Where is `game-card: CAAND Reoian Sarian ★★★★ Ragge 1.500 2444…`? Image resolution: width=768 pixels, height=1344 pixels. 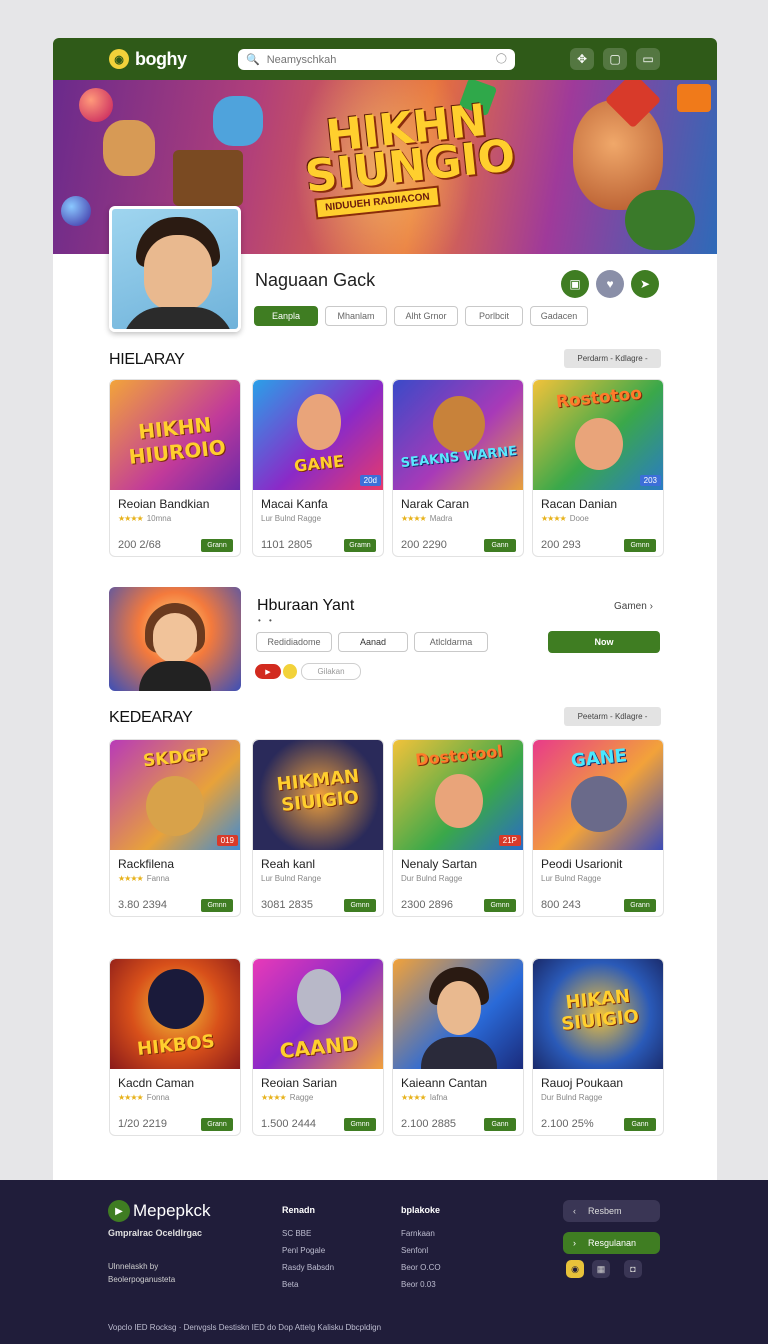
game-card: CAAND Reoian Sarian ★★★★ Ragge 1.500 2444… is located at coordinates (318, 1047).